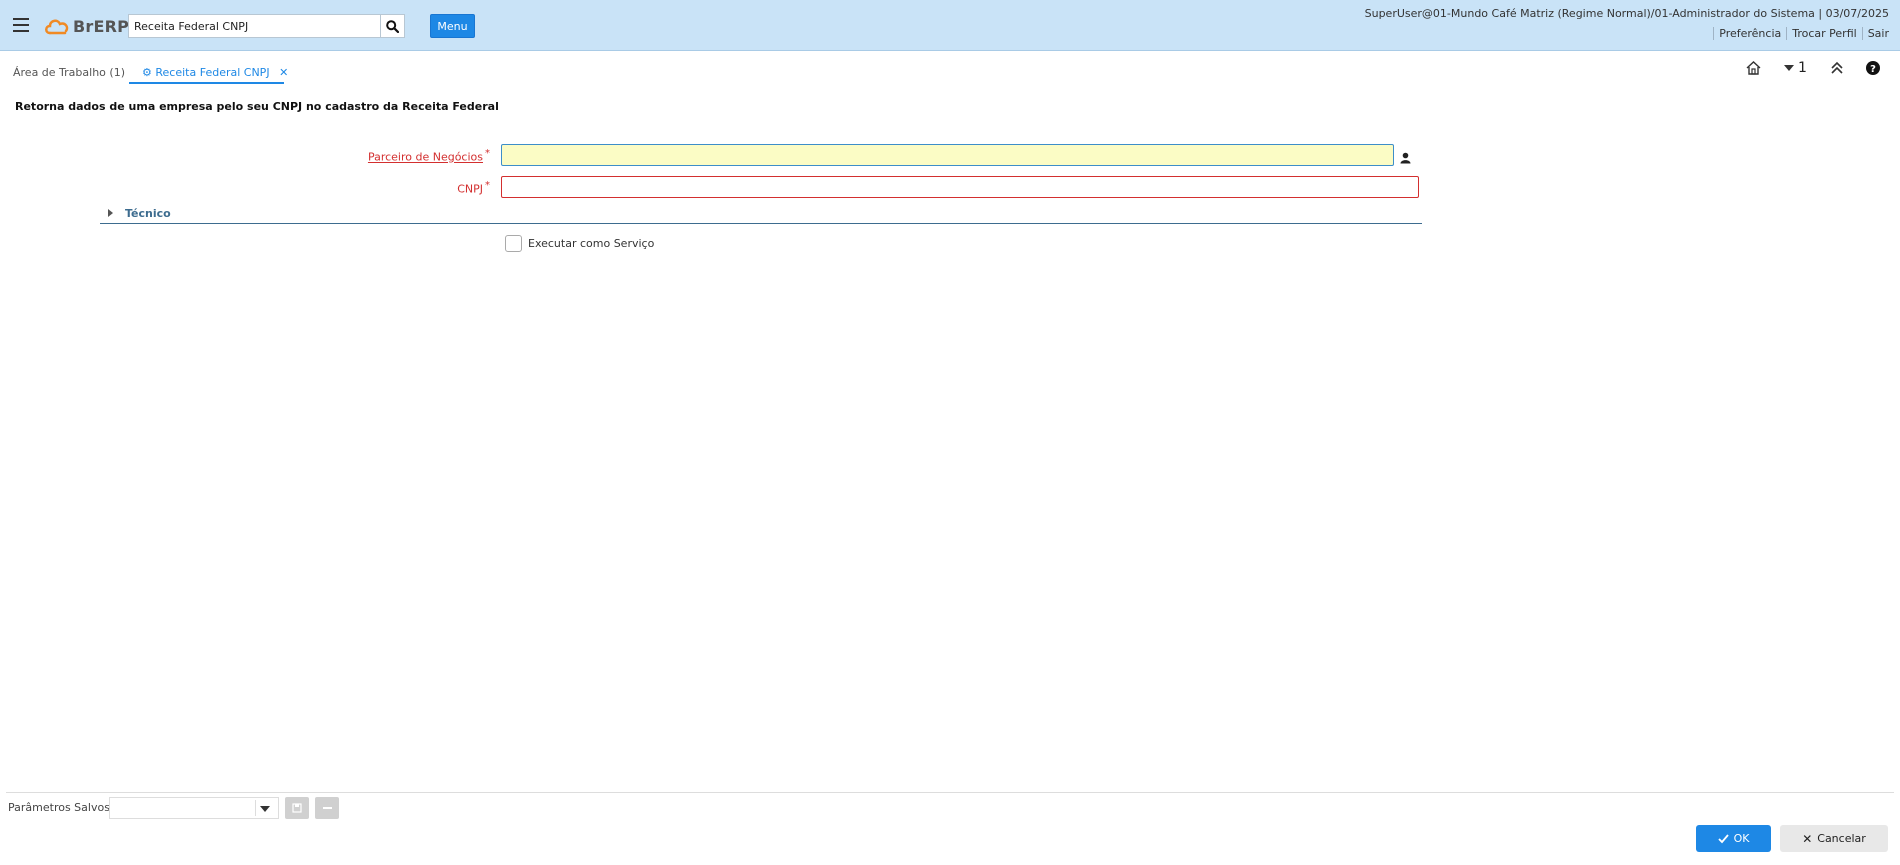  What do you see at coordinates (1807, 838) in the screenshot?
I see `close-icon: ✕` at bounding box center [1807, 838].